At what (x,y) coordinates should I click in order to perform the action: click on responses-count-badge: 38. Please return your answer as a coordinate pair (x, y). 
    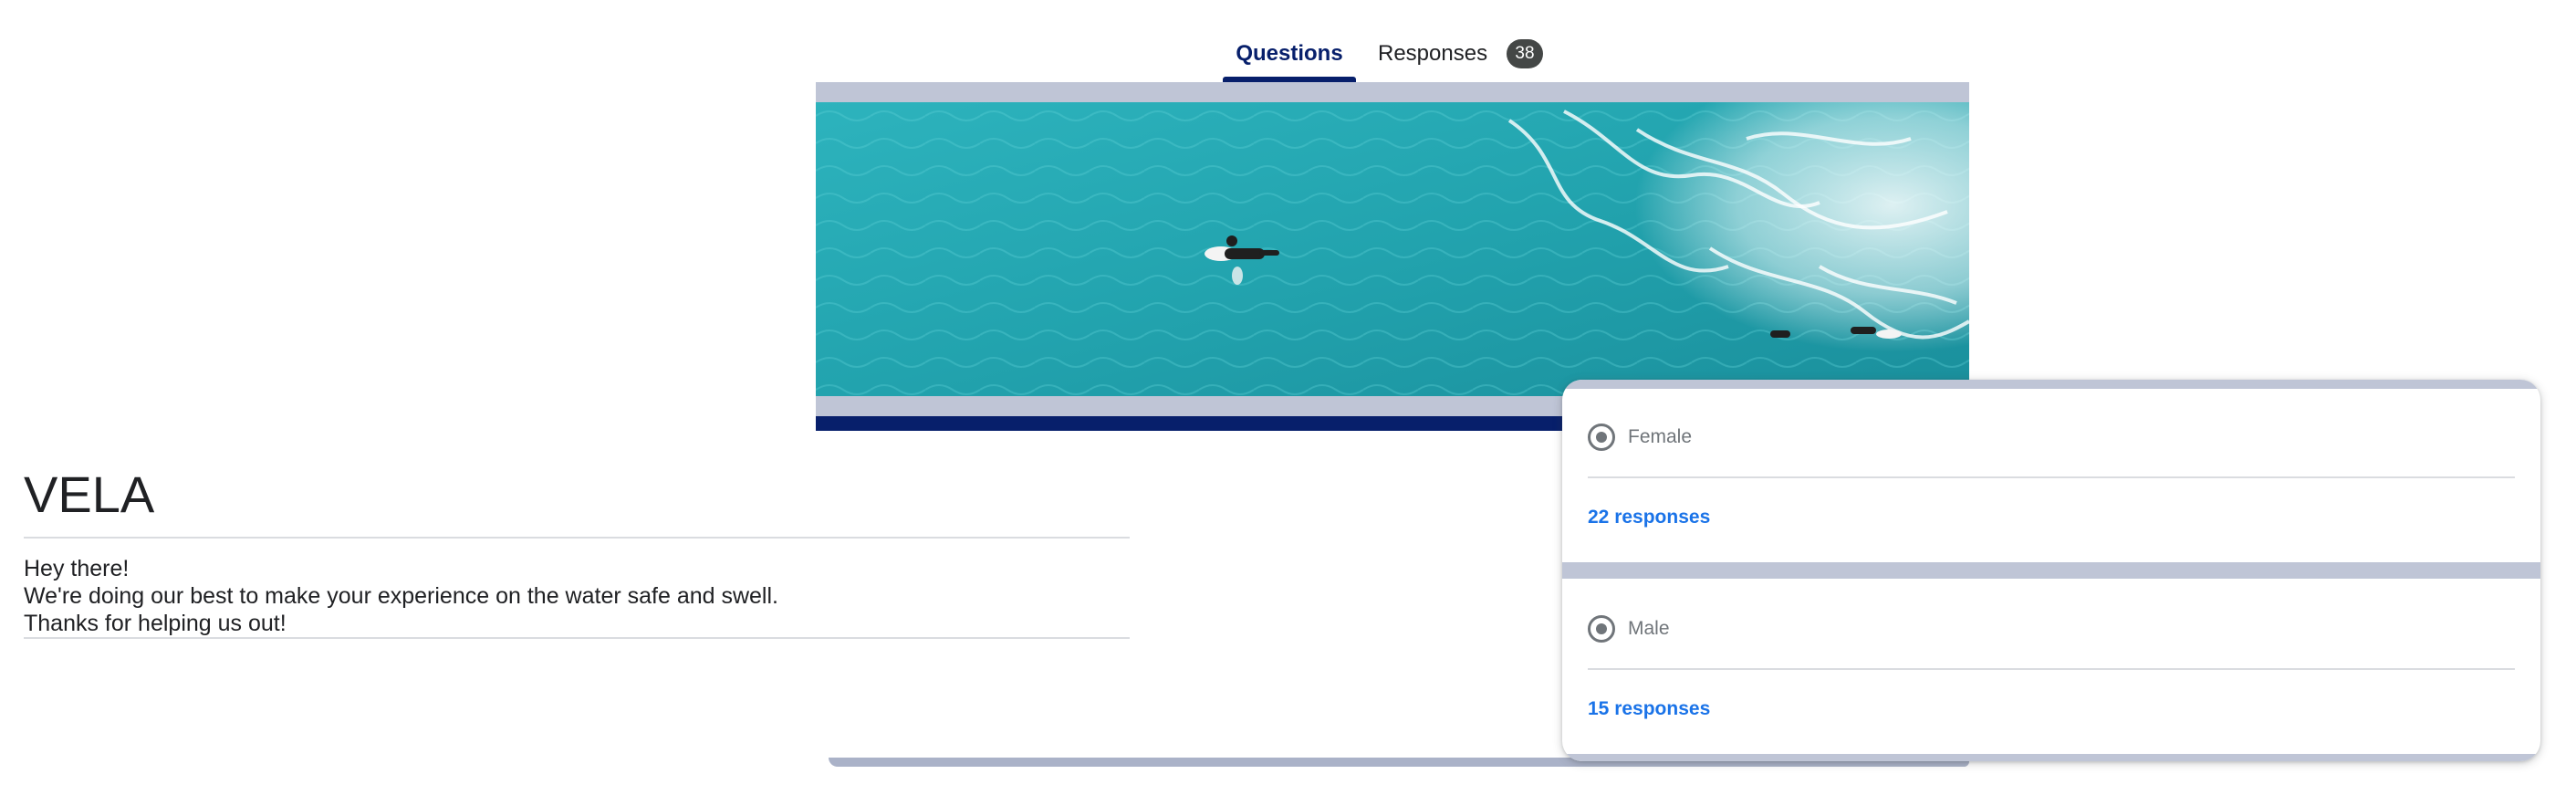
    Looking at the image, I should click on (1525, 53).